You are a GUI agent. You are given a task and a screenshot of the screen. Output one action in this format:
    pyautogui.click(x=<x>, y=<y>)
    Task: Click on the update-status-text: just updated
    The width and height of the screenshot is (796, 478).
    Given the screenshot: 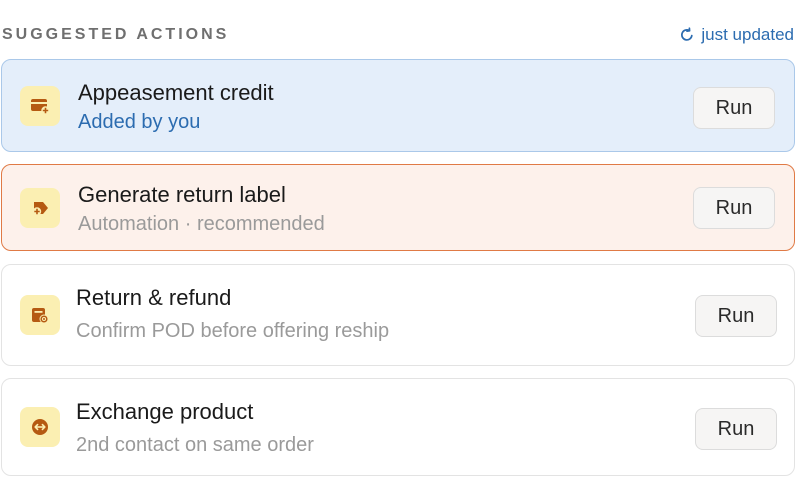 What is the action you would take?
    pyautogui.click(x=747, y=34)
    